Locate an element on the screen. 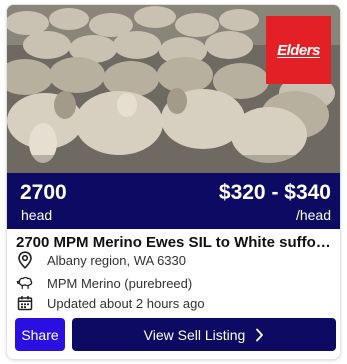 This screenshot has height=364, width=347. map-pin-icon is located at coordinates (25, 260).